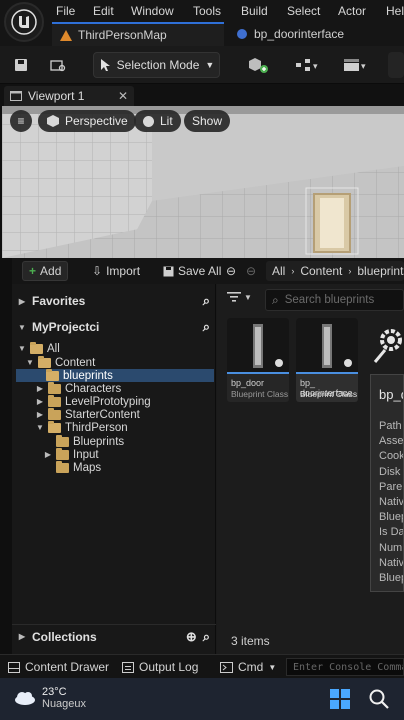 The height and width of the screenshot is (720, 404). Describe the element at coordinates (157, 121) in the screenshot. I see `view-mode-button: Lit` at that location.